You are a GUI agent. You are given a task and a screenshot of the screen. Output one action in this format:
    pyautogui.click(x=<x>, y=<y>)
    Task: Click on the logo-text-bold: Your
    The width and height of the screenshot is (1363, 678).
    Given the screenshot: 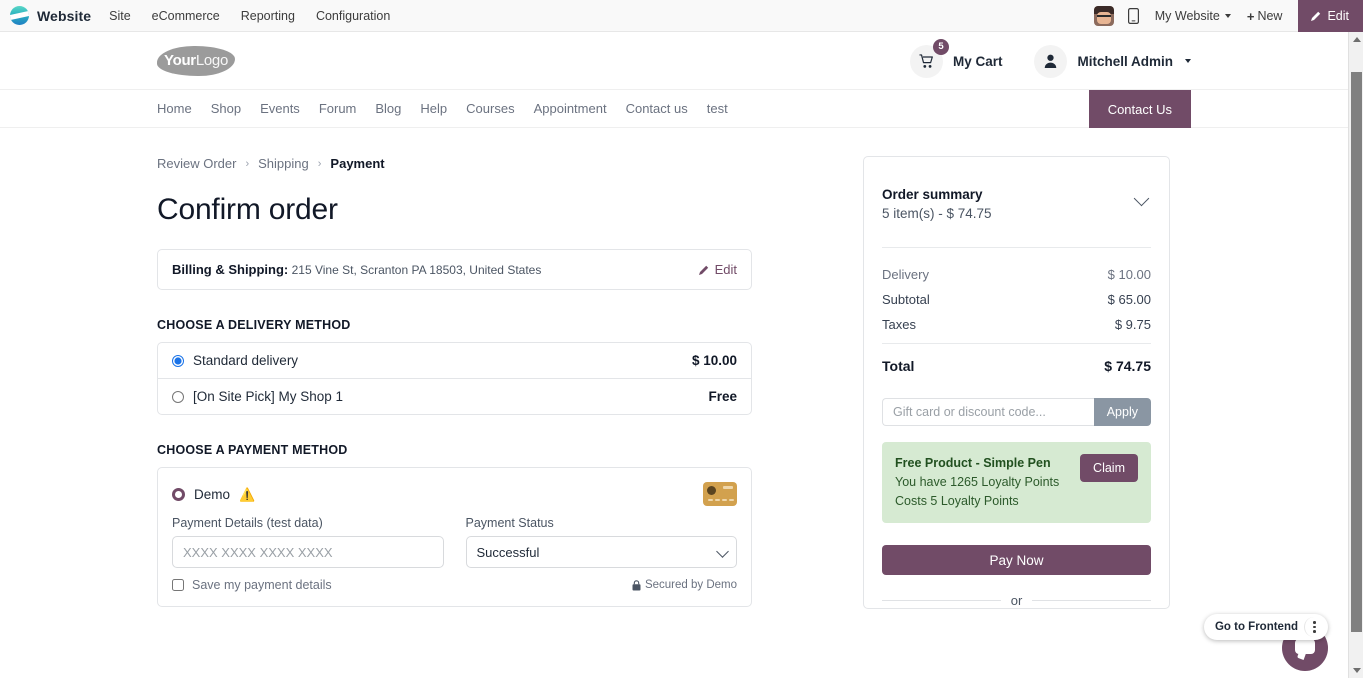 What is the action you would take?
    pyautogui.click(x=179, y=60)
    